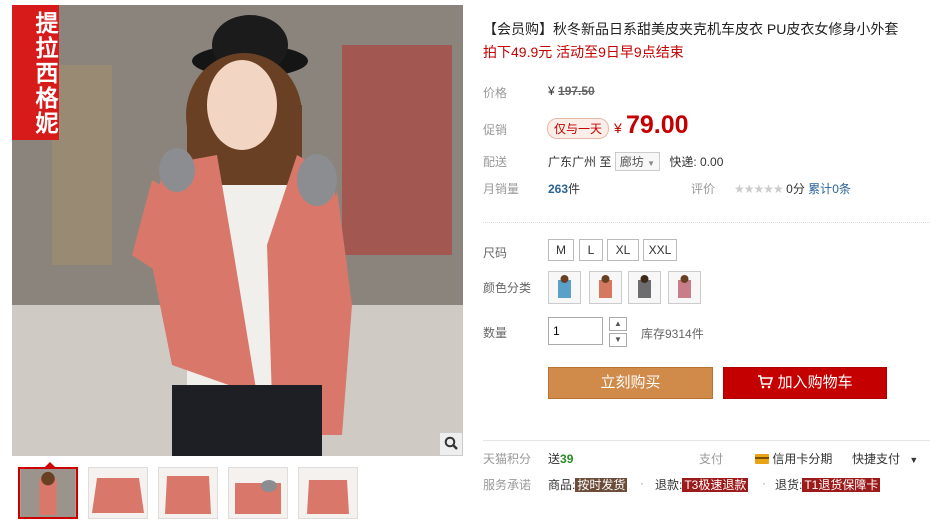 This screenshot has height=527, width=930. I want to click on credit-card-icon, so click(763, 459).